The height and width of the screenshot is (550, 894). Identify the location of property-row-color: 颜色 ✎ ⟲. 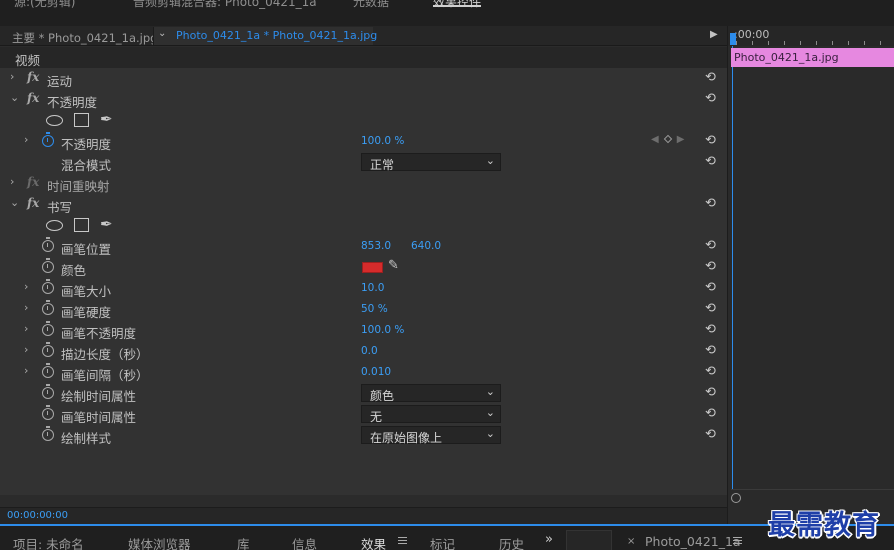
(363, 267).